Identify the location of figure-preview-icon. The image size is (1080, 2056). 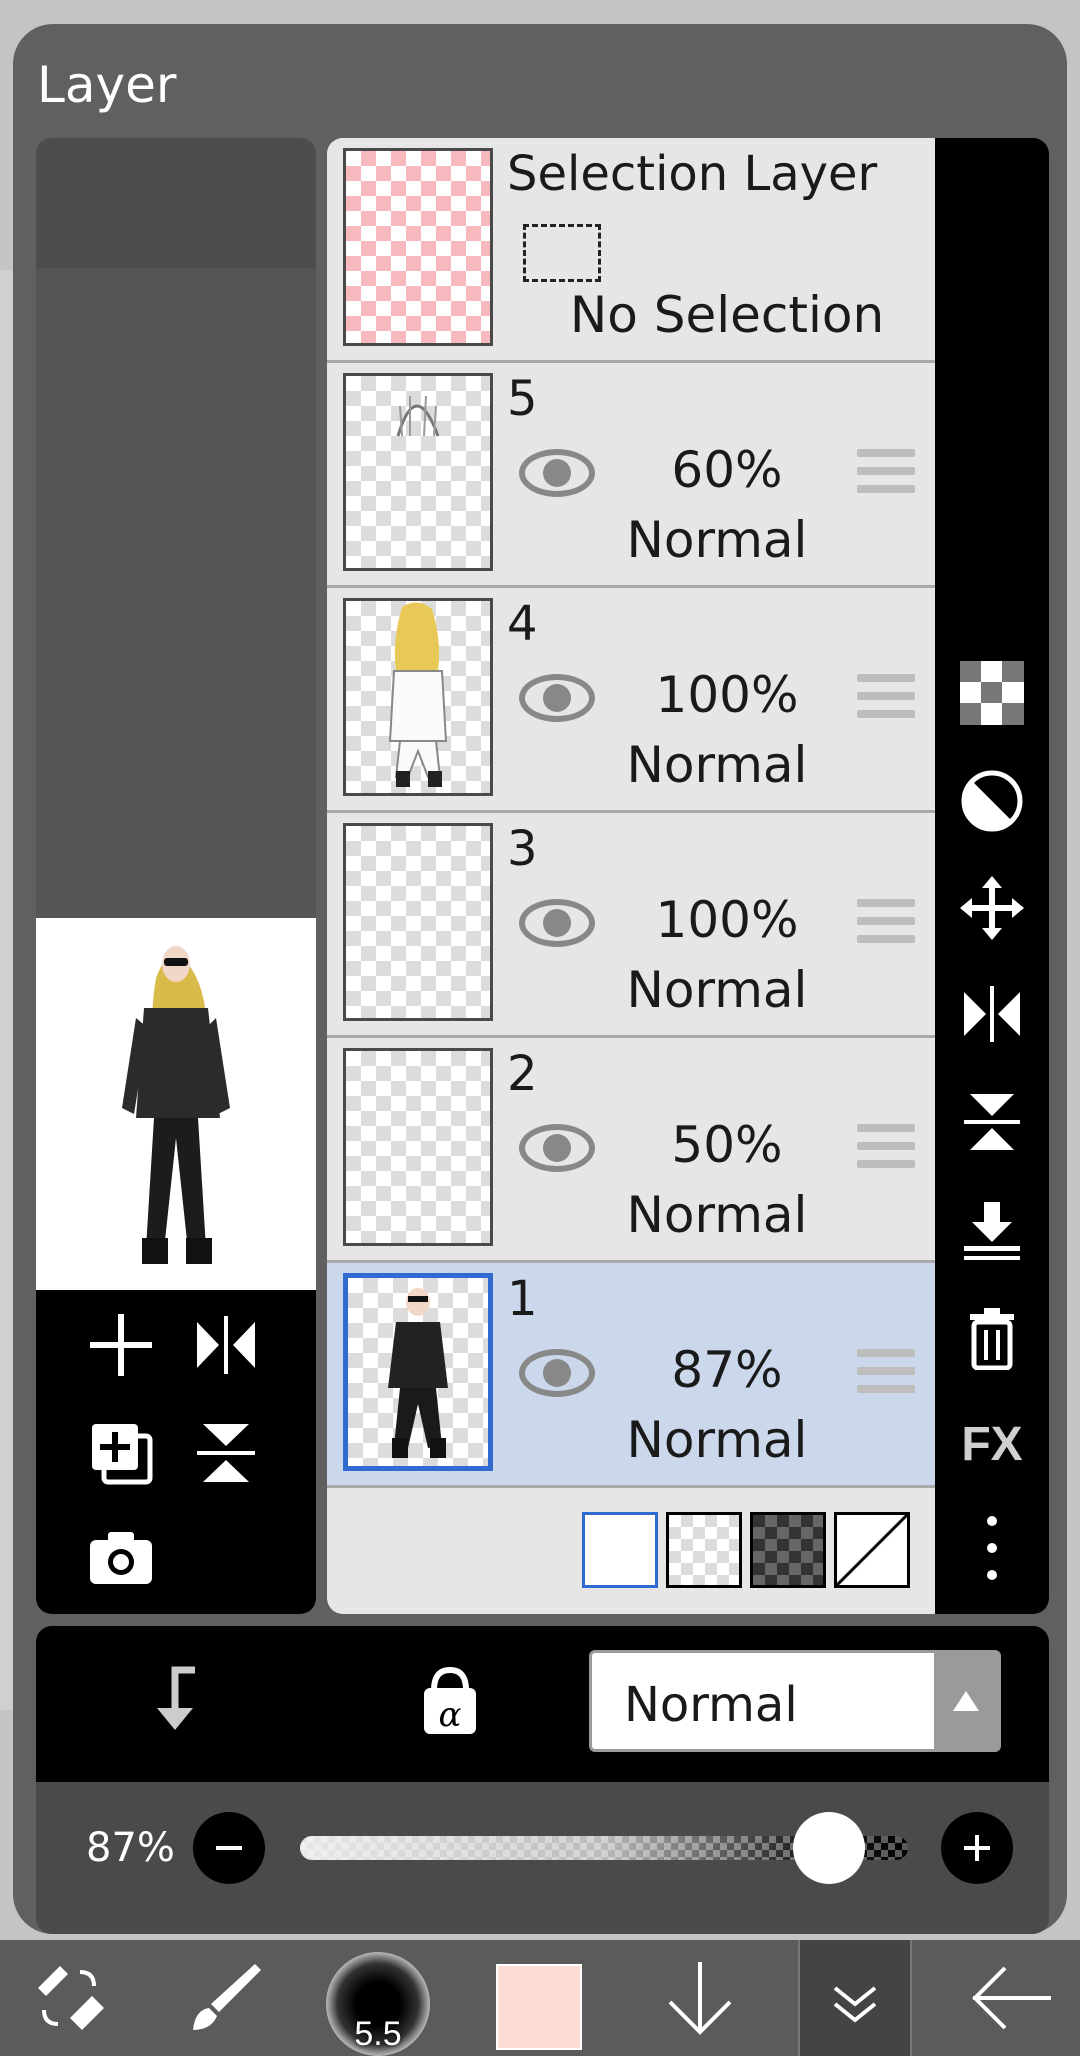
(176, 1105).